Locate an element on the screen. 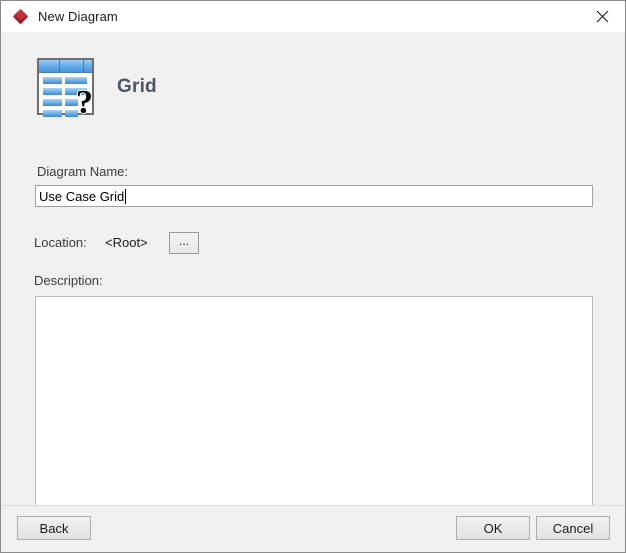 The width and height of the screenshot is (626, 553). diagram-name-input: Use Case Grid is located at coordinates (314, 196).